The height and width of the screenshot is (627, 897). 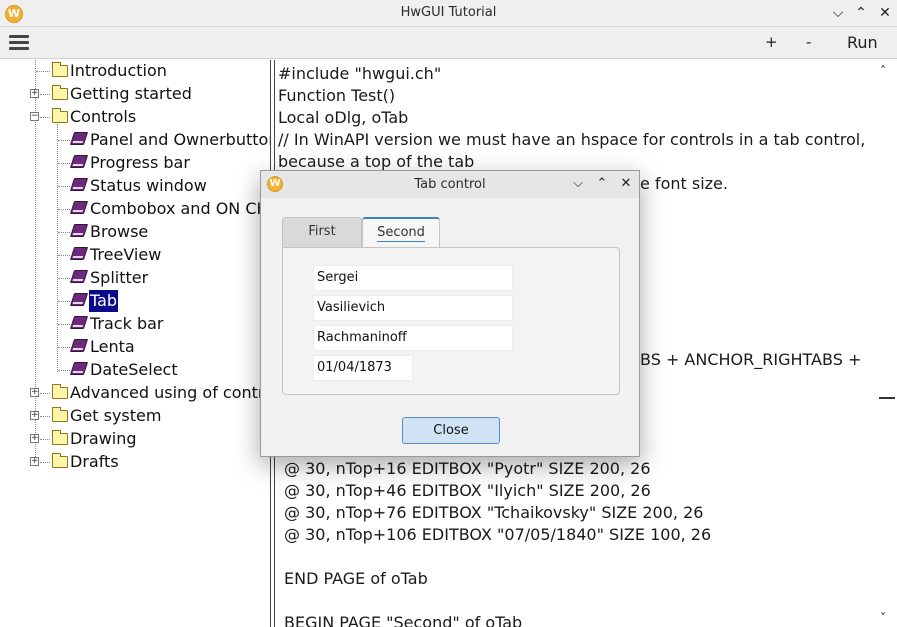 What do you see at coordinates (771, 42) in the screenshot?
I see `zoom-in-button: +` at bounding box center [771, 42].